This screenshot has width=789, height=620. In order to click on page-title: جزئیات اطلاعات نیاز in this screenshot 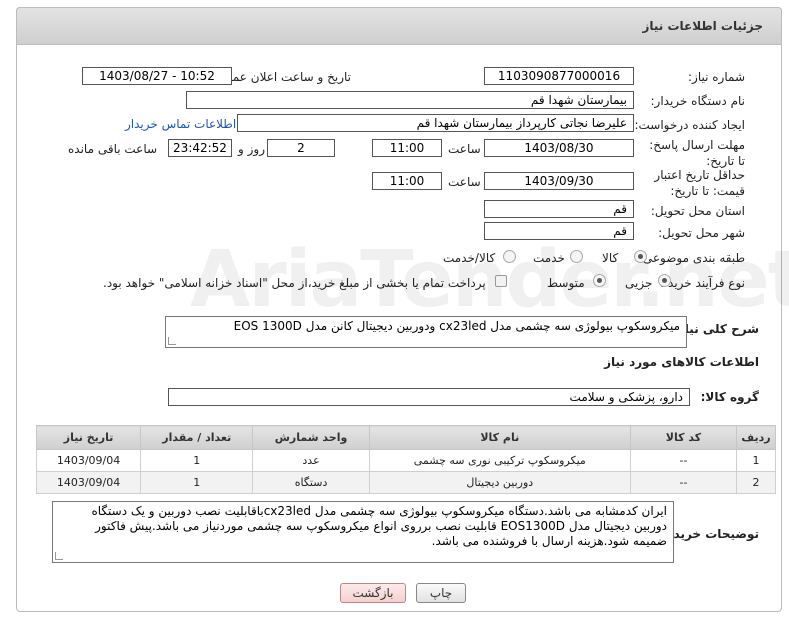, I will do `click(702, 26)`.